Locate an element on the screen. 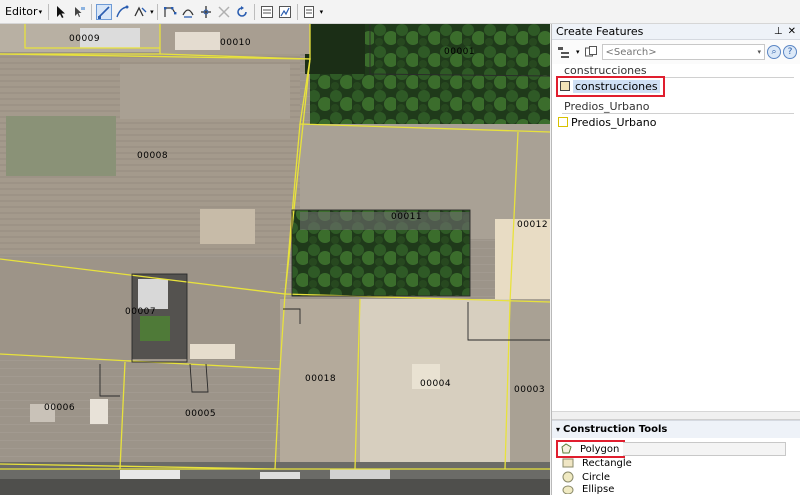  split-icon is located at coordinates (206, 12).